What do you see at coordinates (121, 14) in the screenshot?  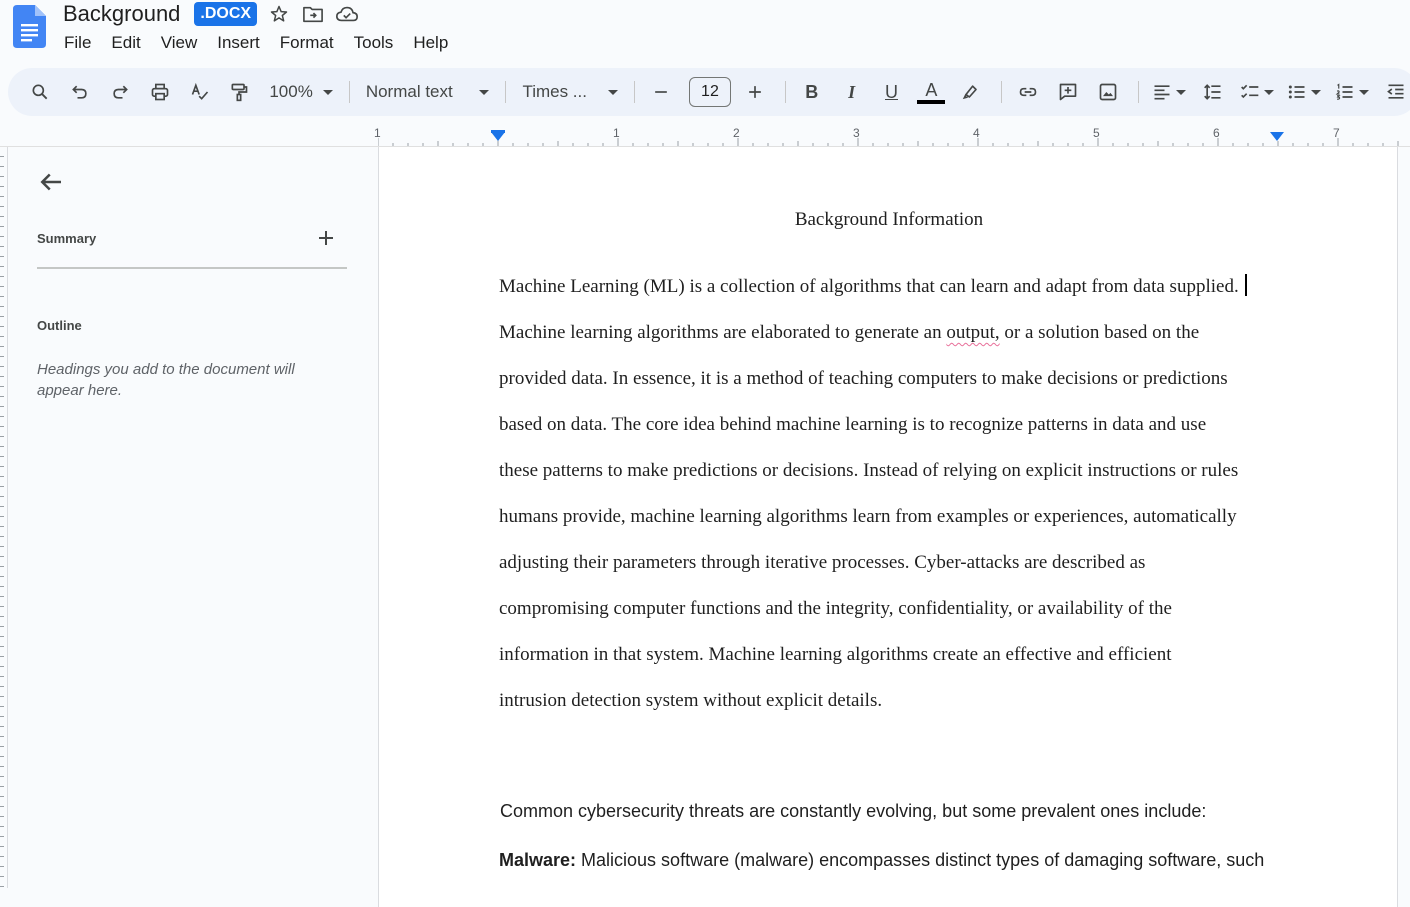 I see `document-title: Background` at bounding box center [121, 14].